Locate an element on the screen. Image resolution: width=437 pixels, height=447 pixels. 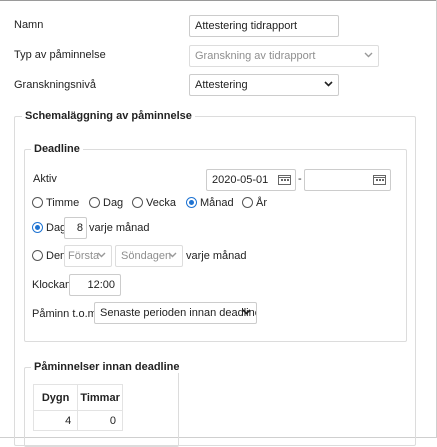
radio-timme is located at coordinates (37, 202).